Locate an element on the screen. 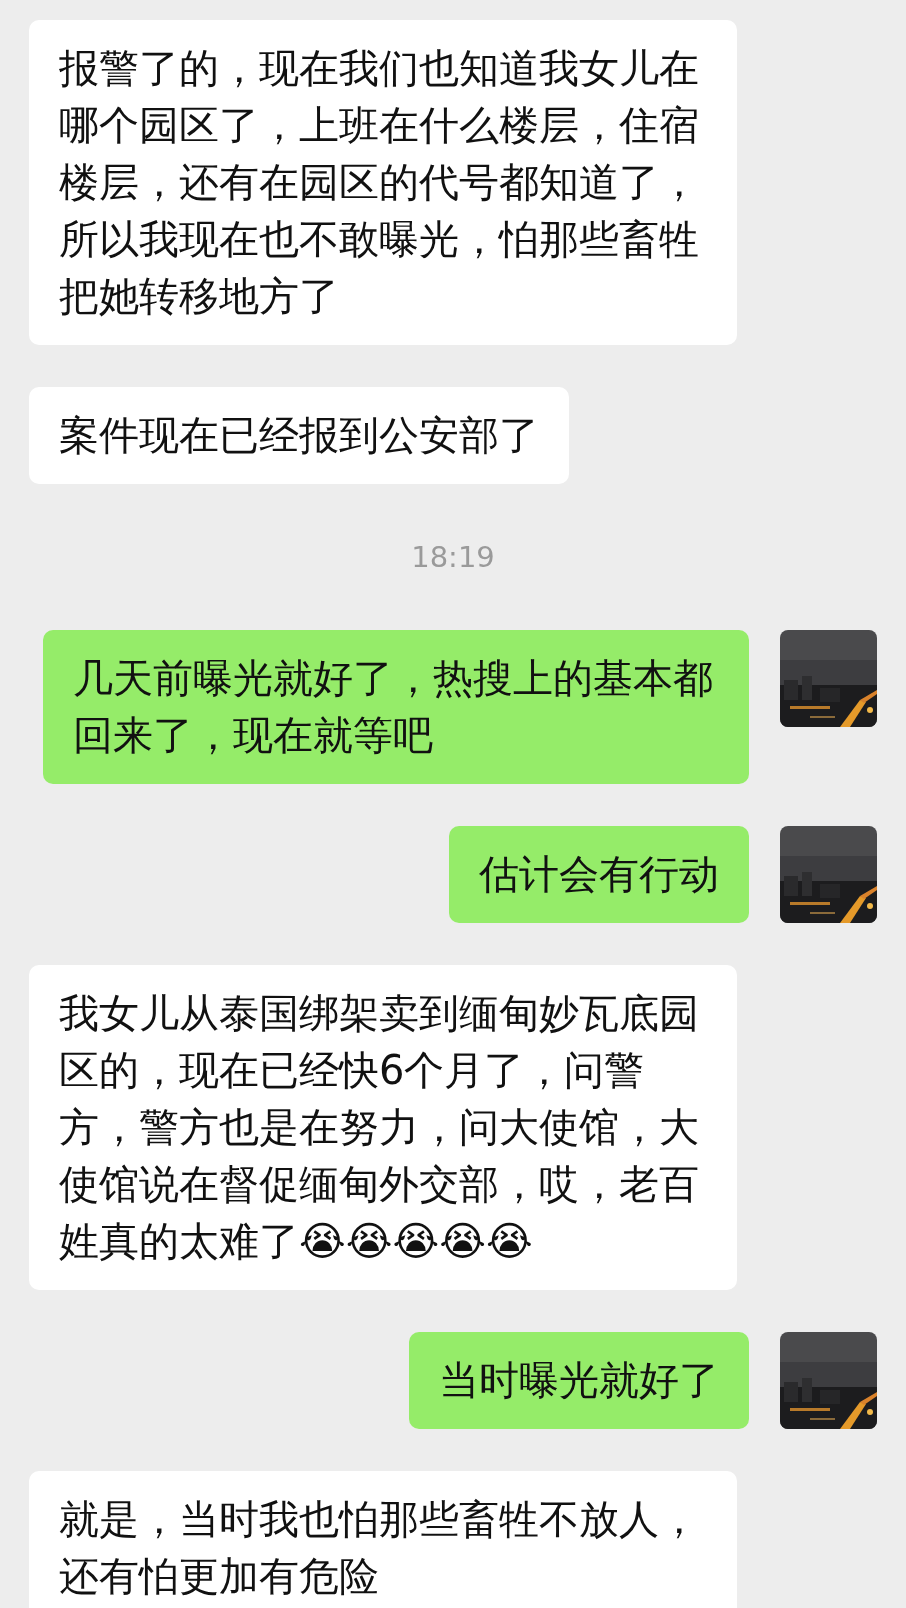  message-bubble: 案件现在已经报到公安部了 is located at coordinates (299, 435).